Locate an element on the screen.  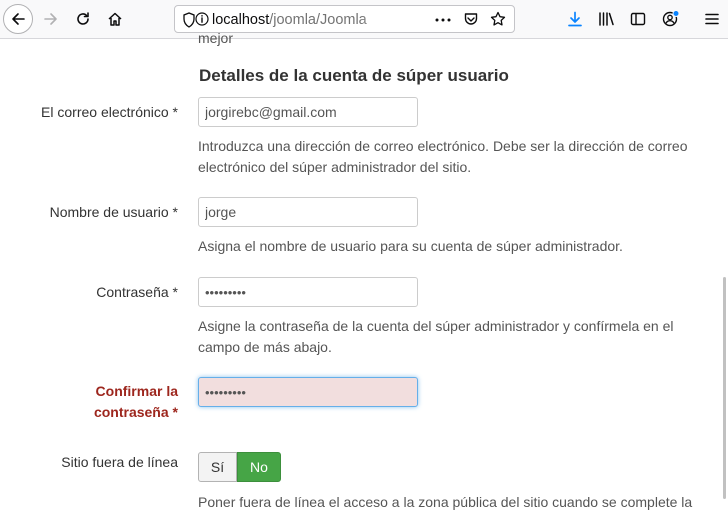
info-icon is located at coordinates (202, 19).